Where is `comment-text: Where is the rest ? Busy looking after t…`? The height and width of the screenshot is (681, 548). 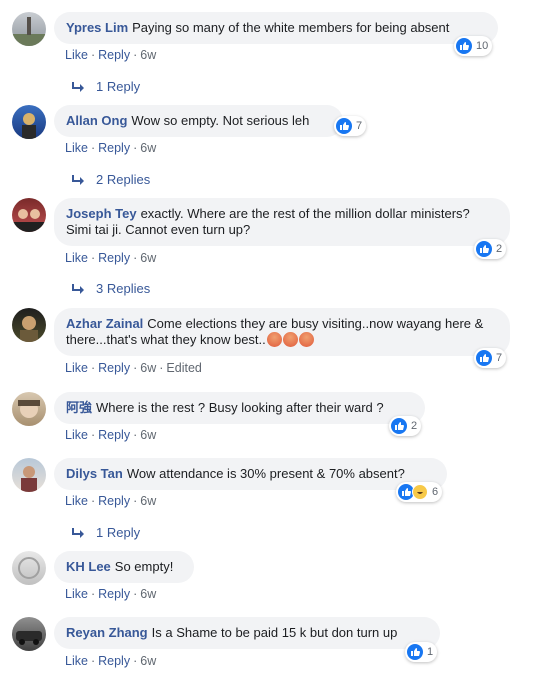
comment-text: Where is the rest ? Busy looking after t… is located at coordinates (240, 407).